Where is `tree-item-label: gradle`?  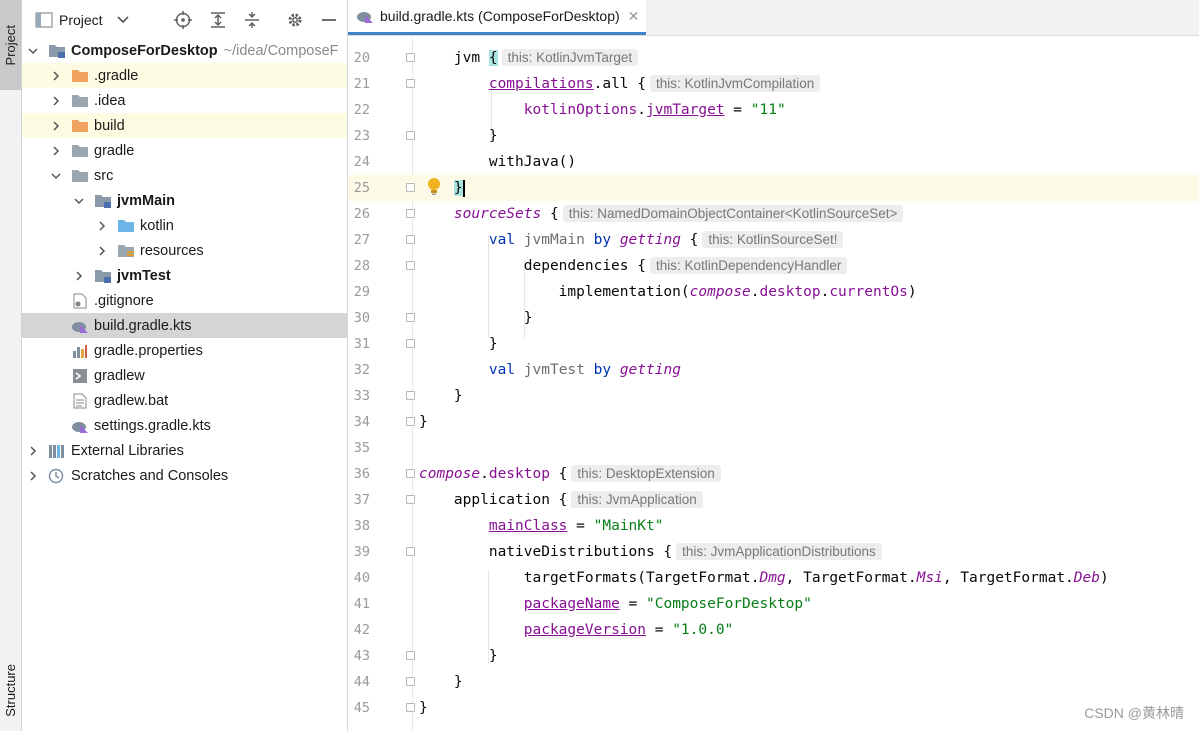 tree-item-label: gradle is located at coordinates (114, 150).